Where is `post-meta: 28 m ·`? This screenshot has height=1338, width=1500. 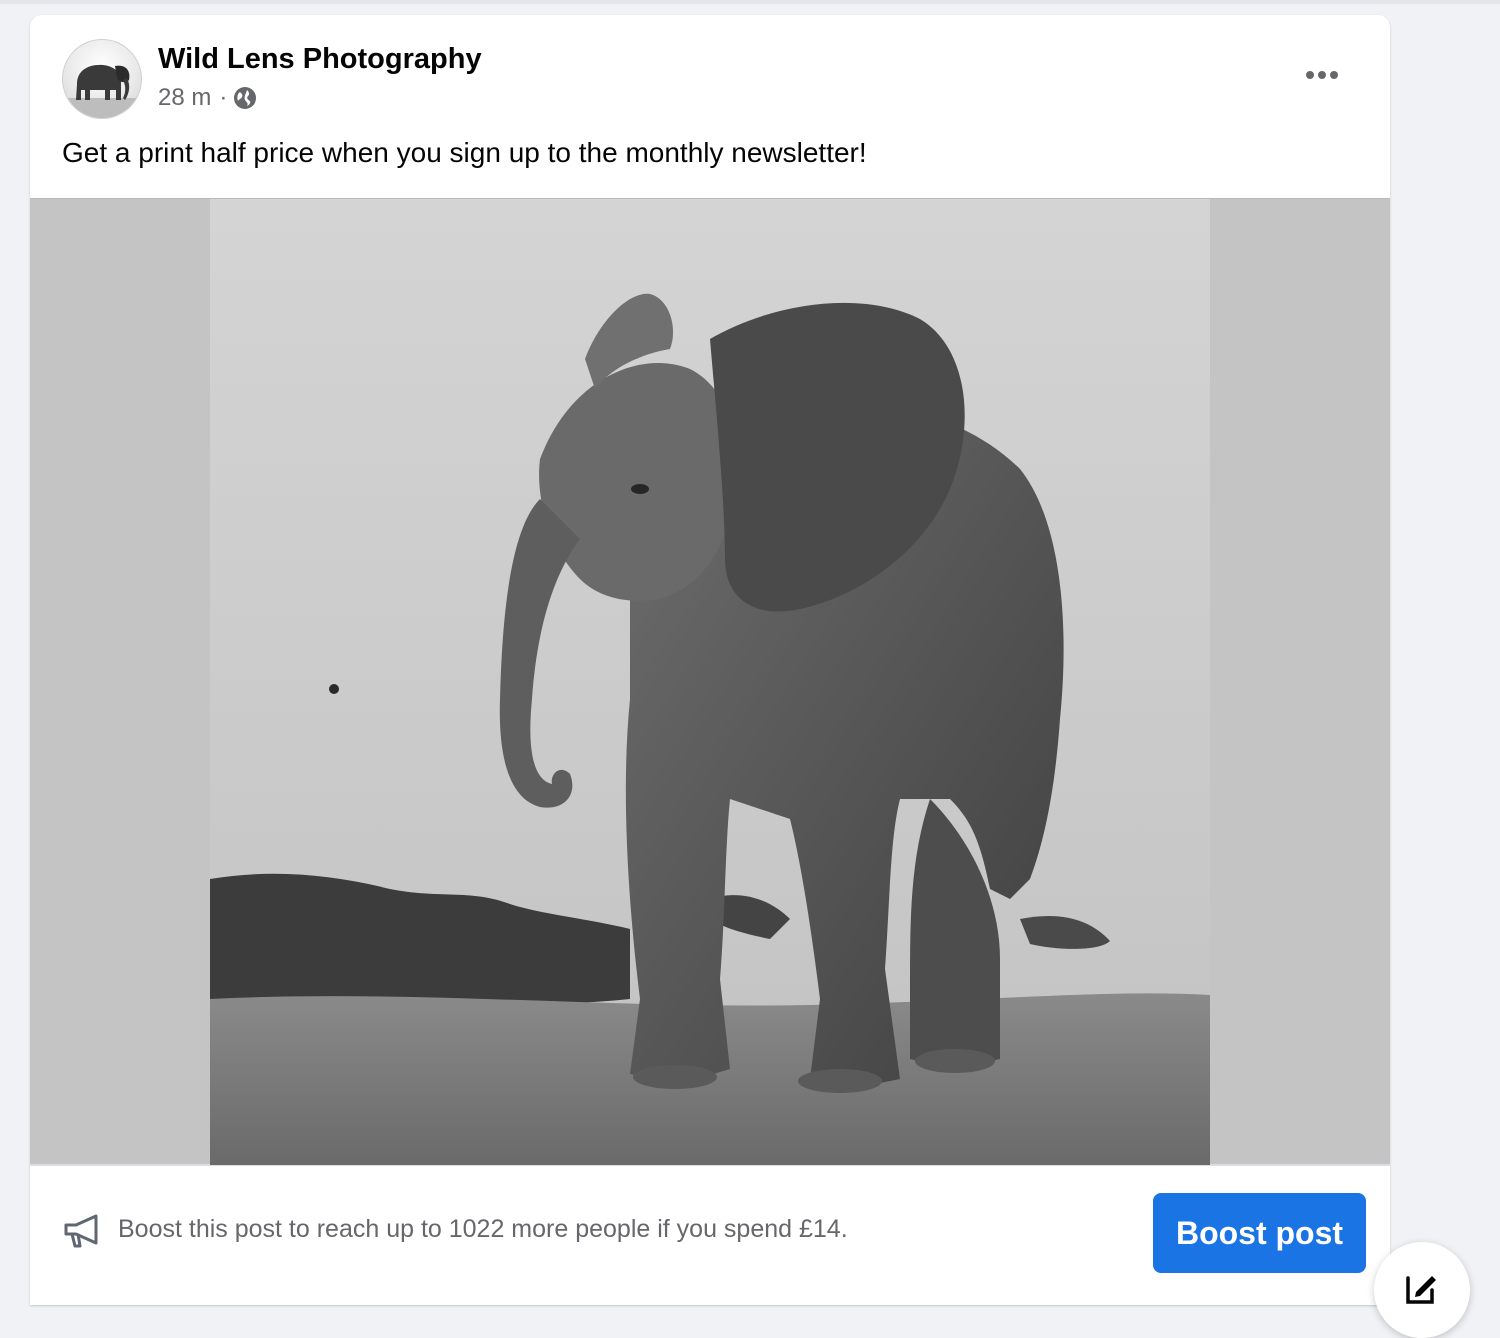
post-meta: 28 m · is located at coordinates (207, 98).